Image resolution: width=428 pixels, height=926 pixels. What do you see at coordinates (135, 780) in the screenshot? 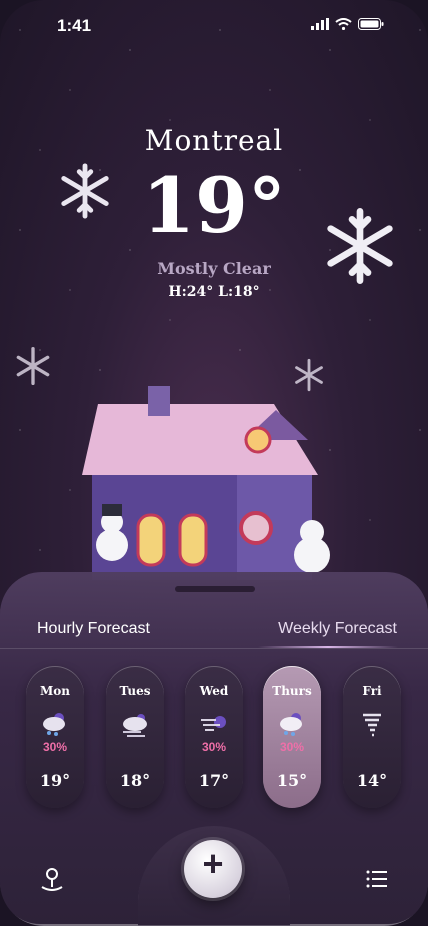
I see `forecast-temperature: 18°` at bounding box center [135, 780].